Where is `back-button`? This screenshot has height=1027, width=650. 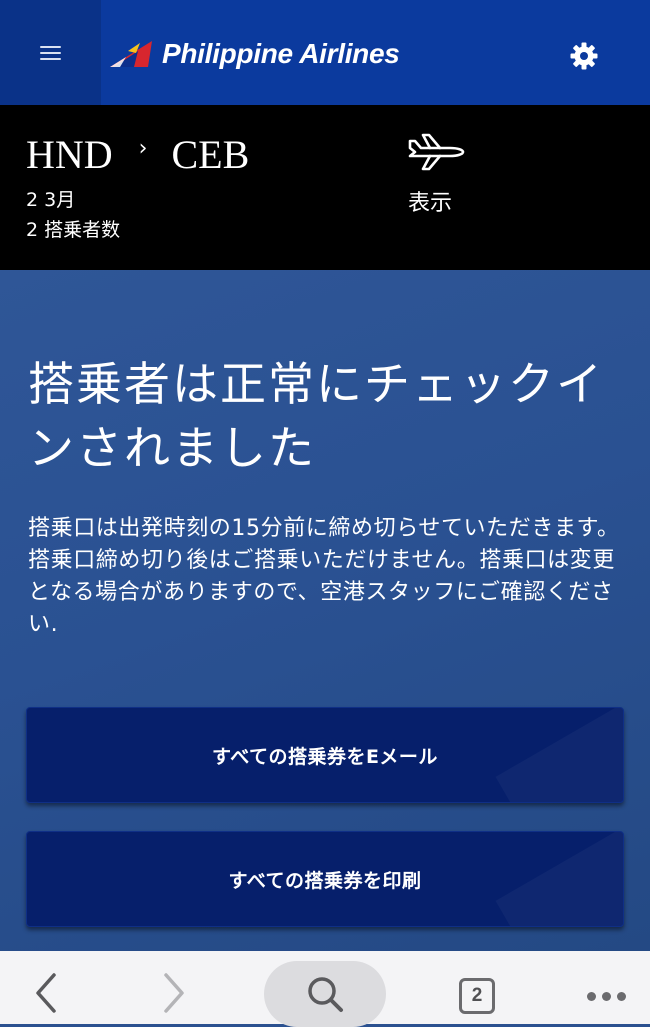 back-button is located at coordinates (46, 993).